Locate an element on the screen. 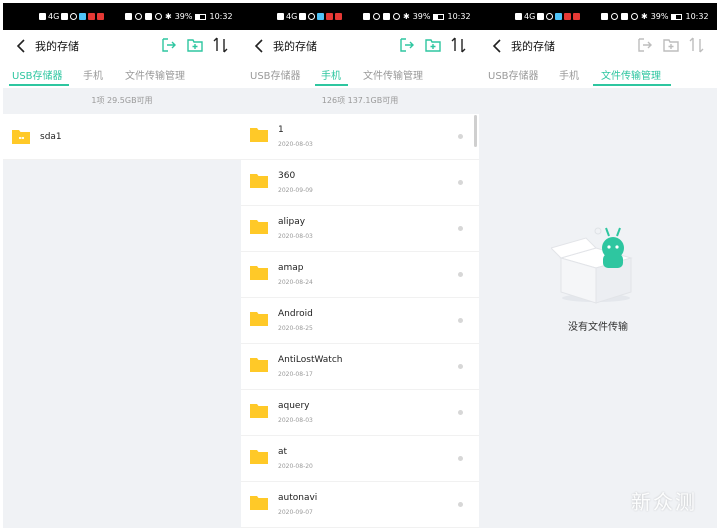 The image size is (720, 531). list-item: sda1 is located at coordinates (122, 137).